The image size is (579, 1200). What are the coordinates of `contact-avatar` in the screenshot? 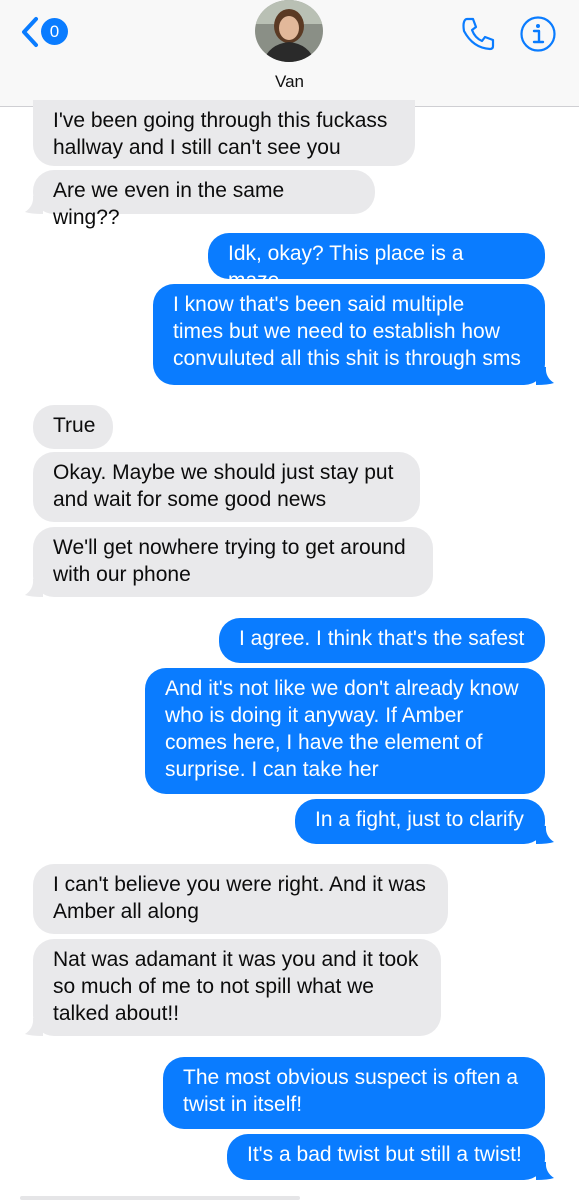 It's located at (289, 31).